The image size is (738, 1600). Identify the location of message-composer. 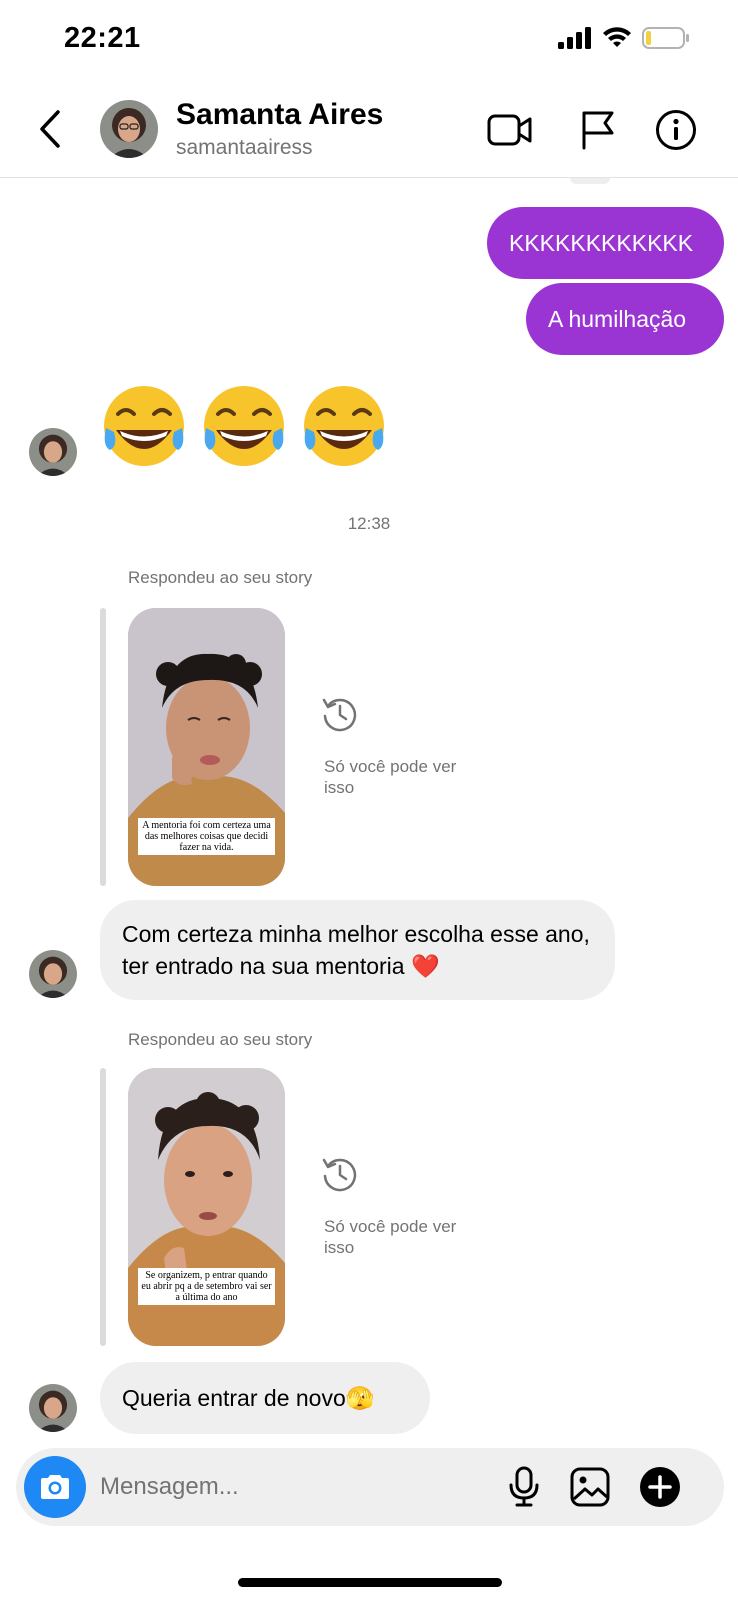
(370, 1487).